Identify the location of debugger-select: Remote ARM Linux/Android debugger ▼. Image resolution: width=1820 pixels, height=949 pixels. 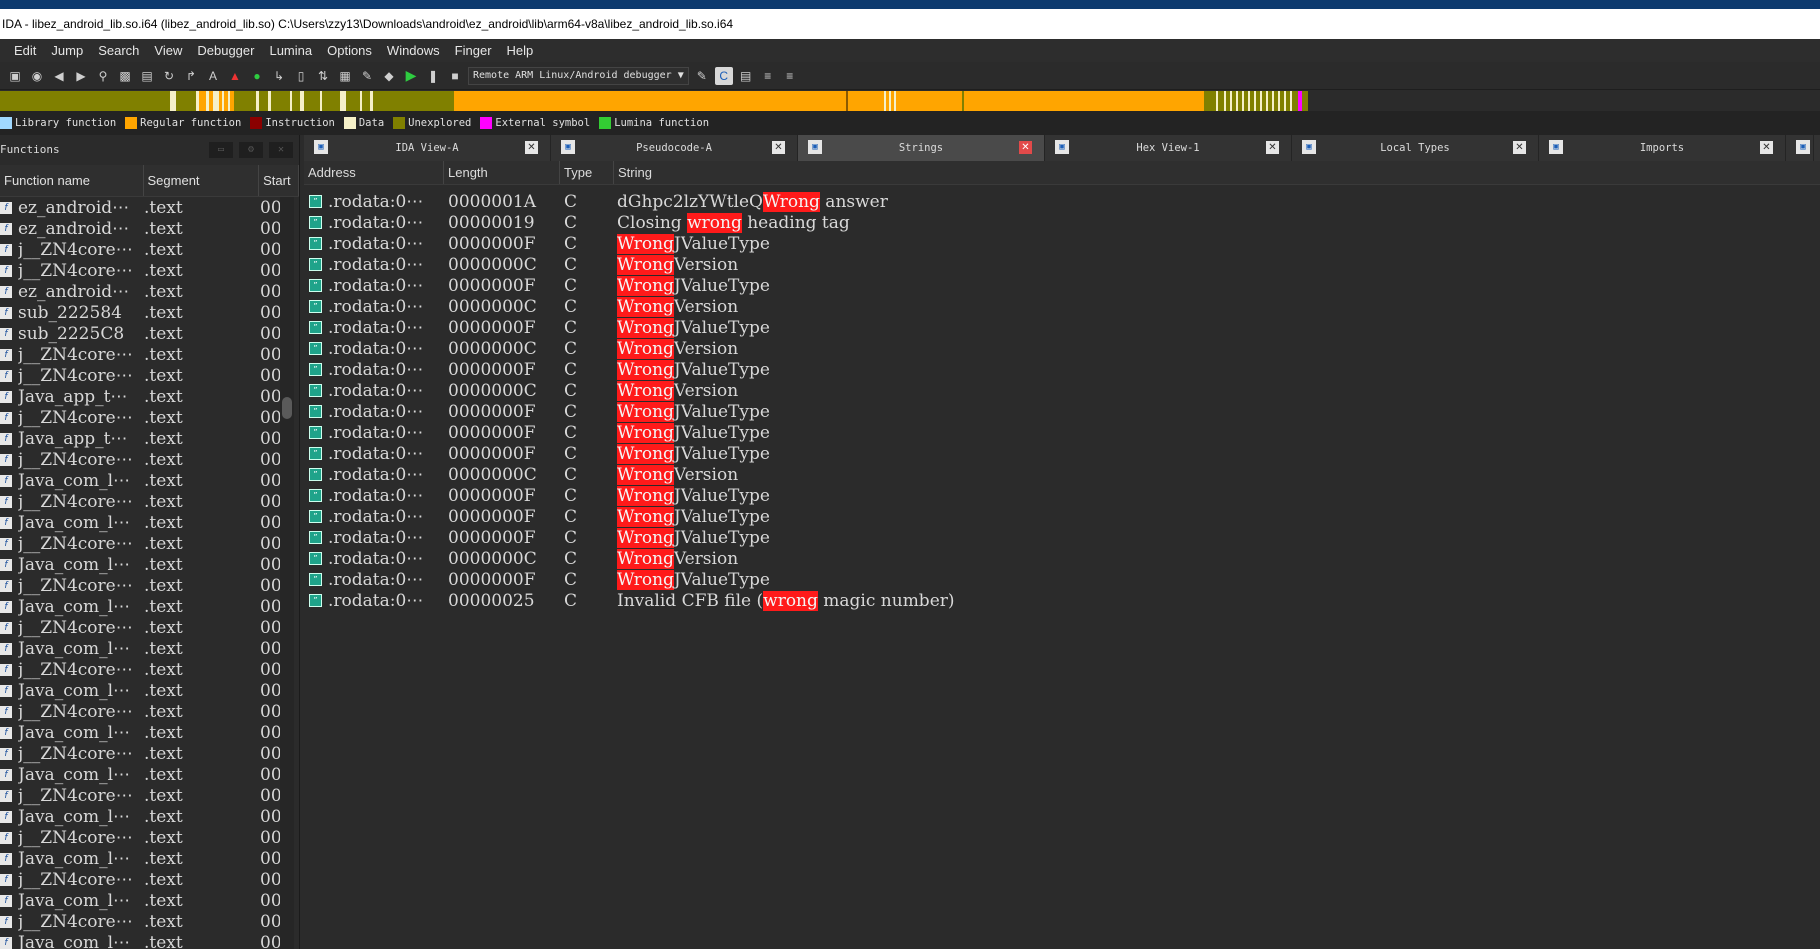
(578, 75).